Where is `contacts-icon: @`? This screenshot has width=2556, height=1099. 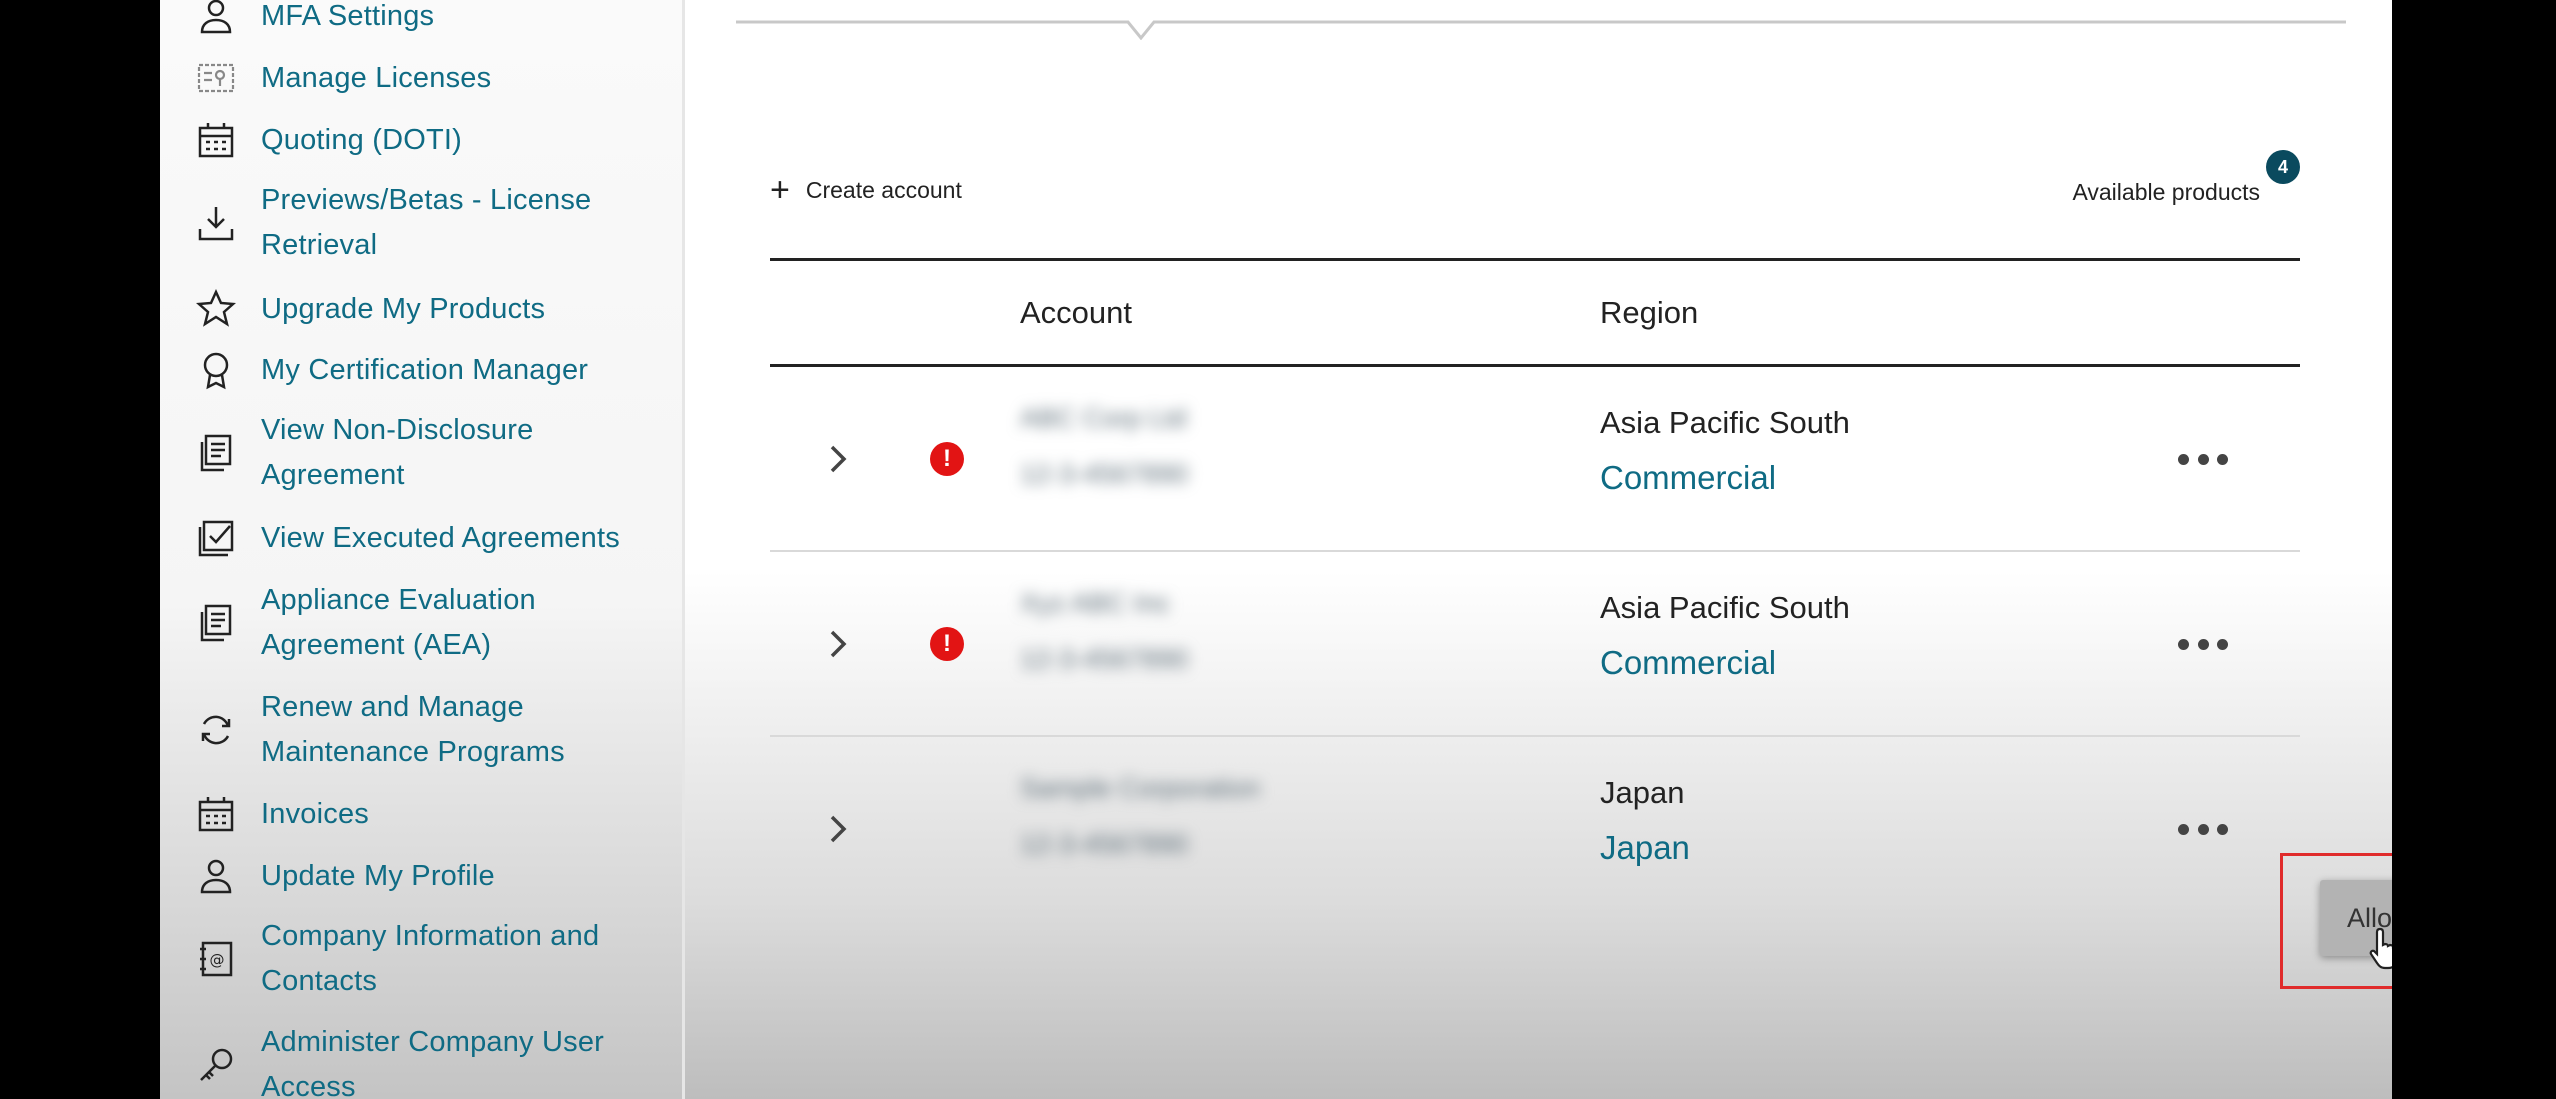 contacts-icon: @ is located at coordinates (216, 959).